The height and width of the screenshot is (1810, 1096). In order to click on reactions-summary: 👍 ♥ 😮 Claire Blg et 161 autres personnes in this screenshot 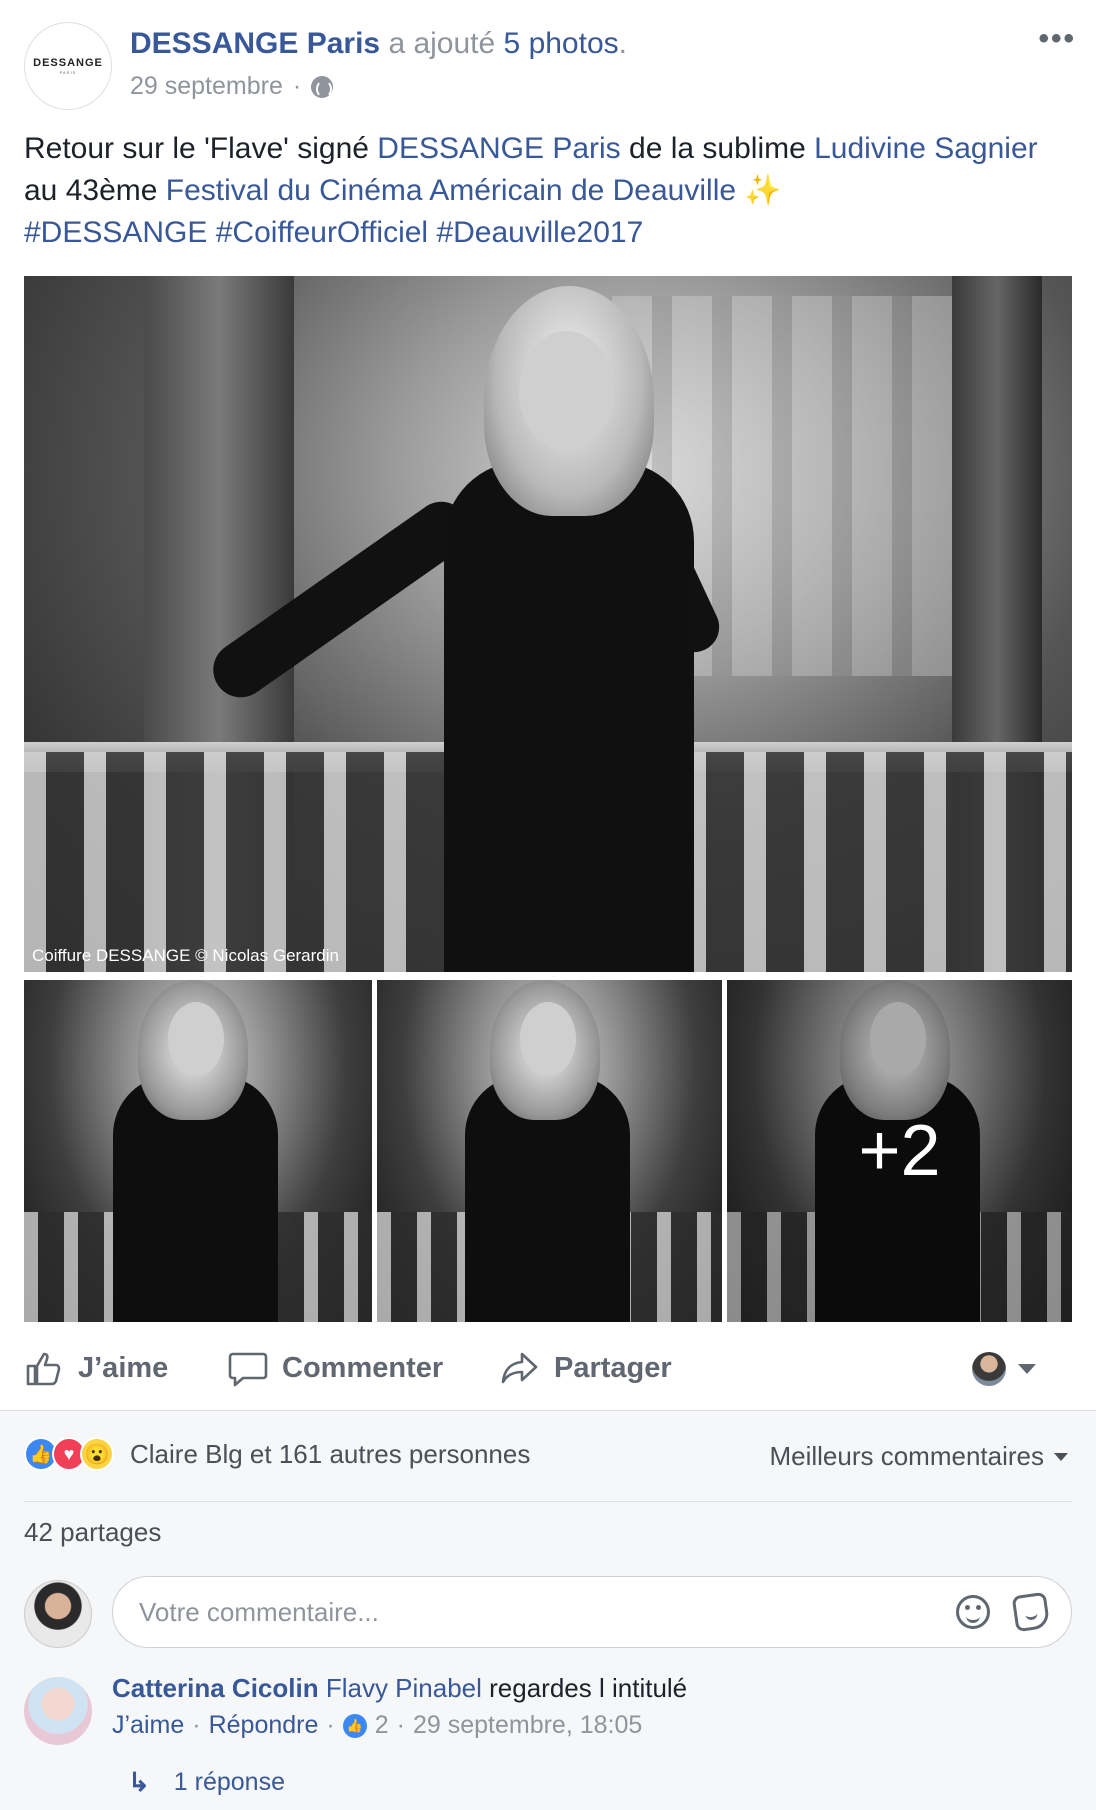, I will do `click(277, 1454)`.